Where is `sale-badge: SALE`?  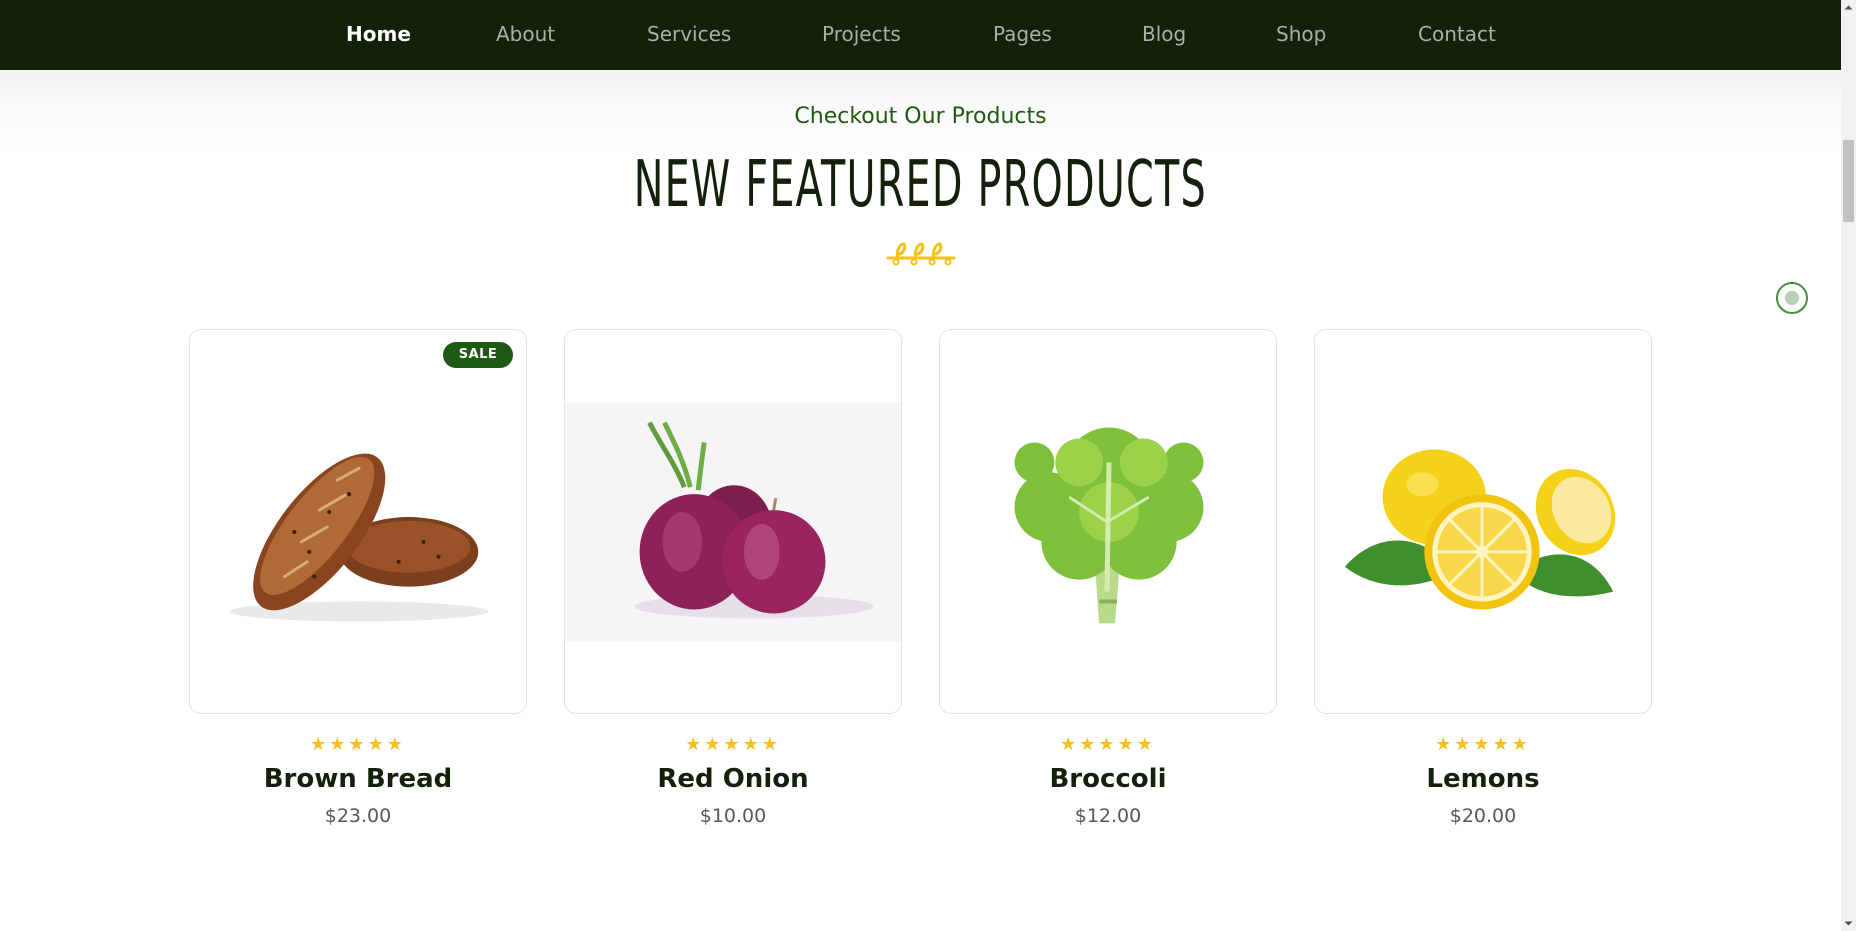 sale-badge: SALE is located at coordinates (478, 355).